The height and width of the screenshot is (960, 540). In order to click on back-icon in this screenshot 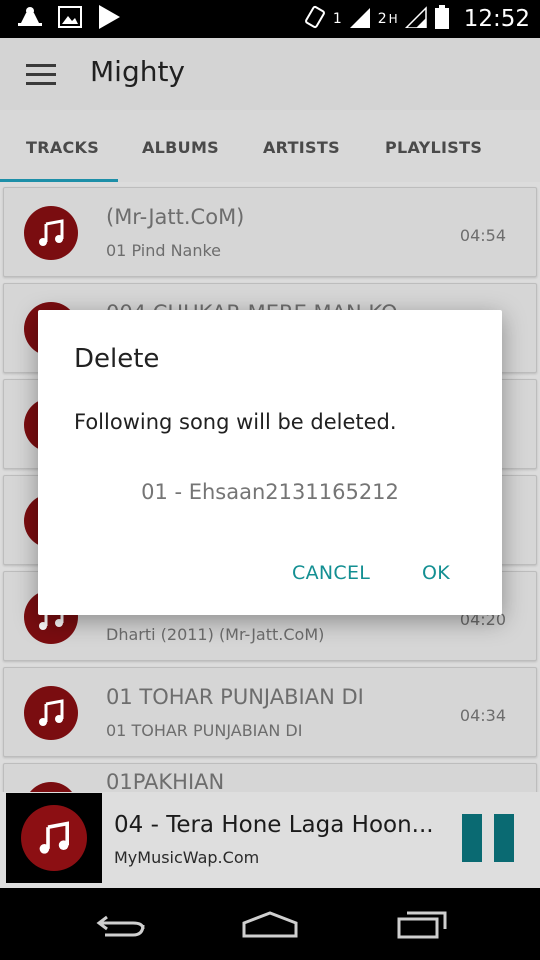, I will do `click(120, 924)`.